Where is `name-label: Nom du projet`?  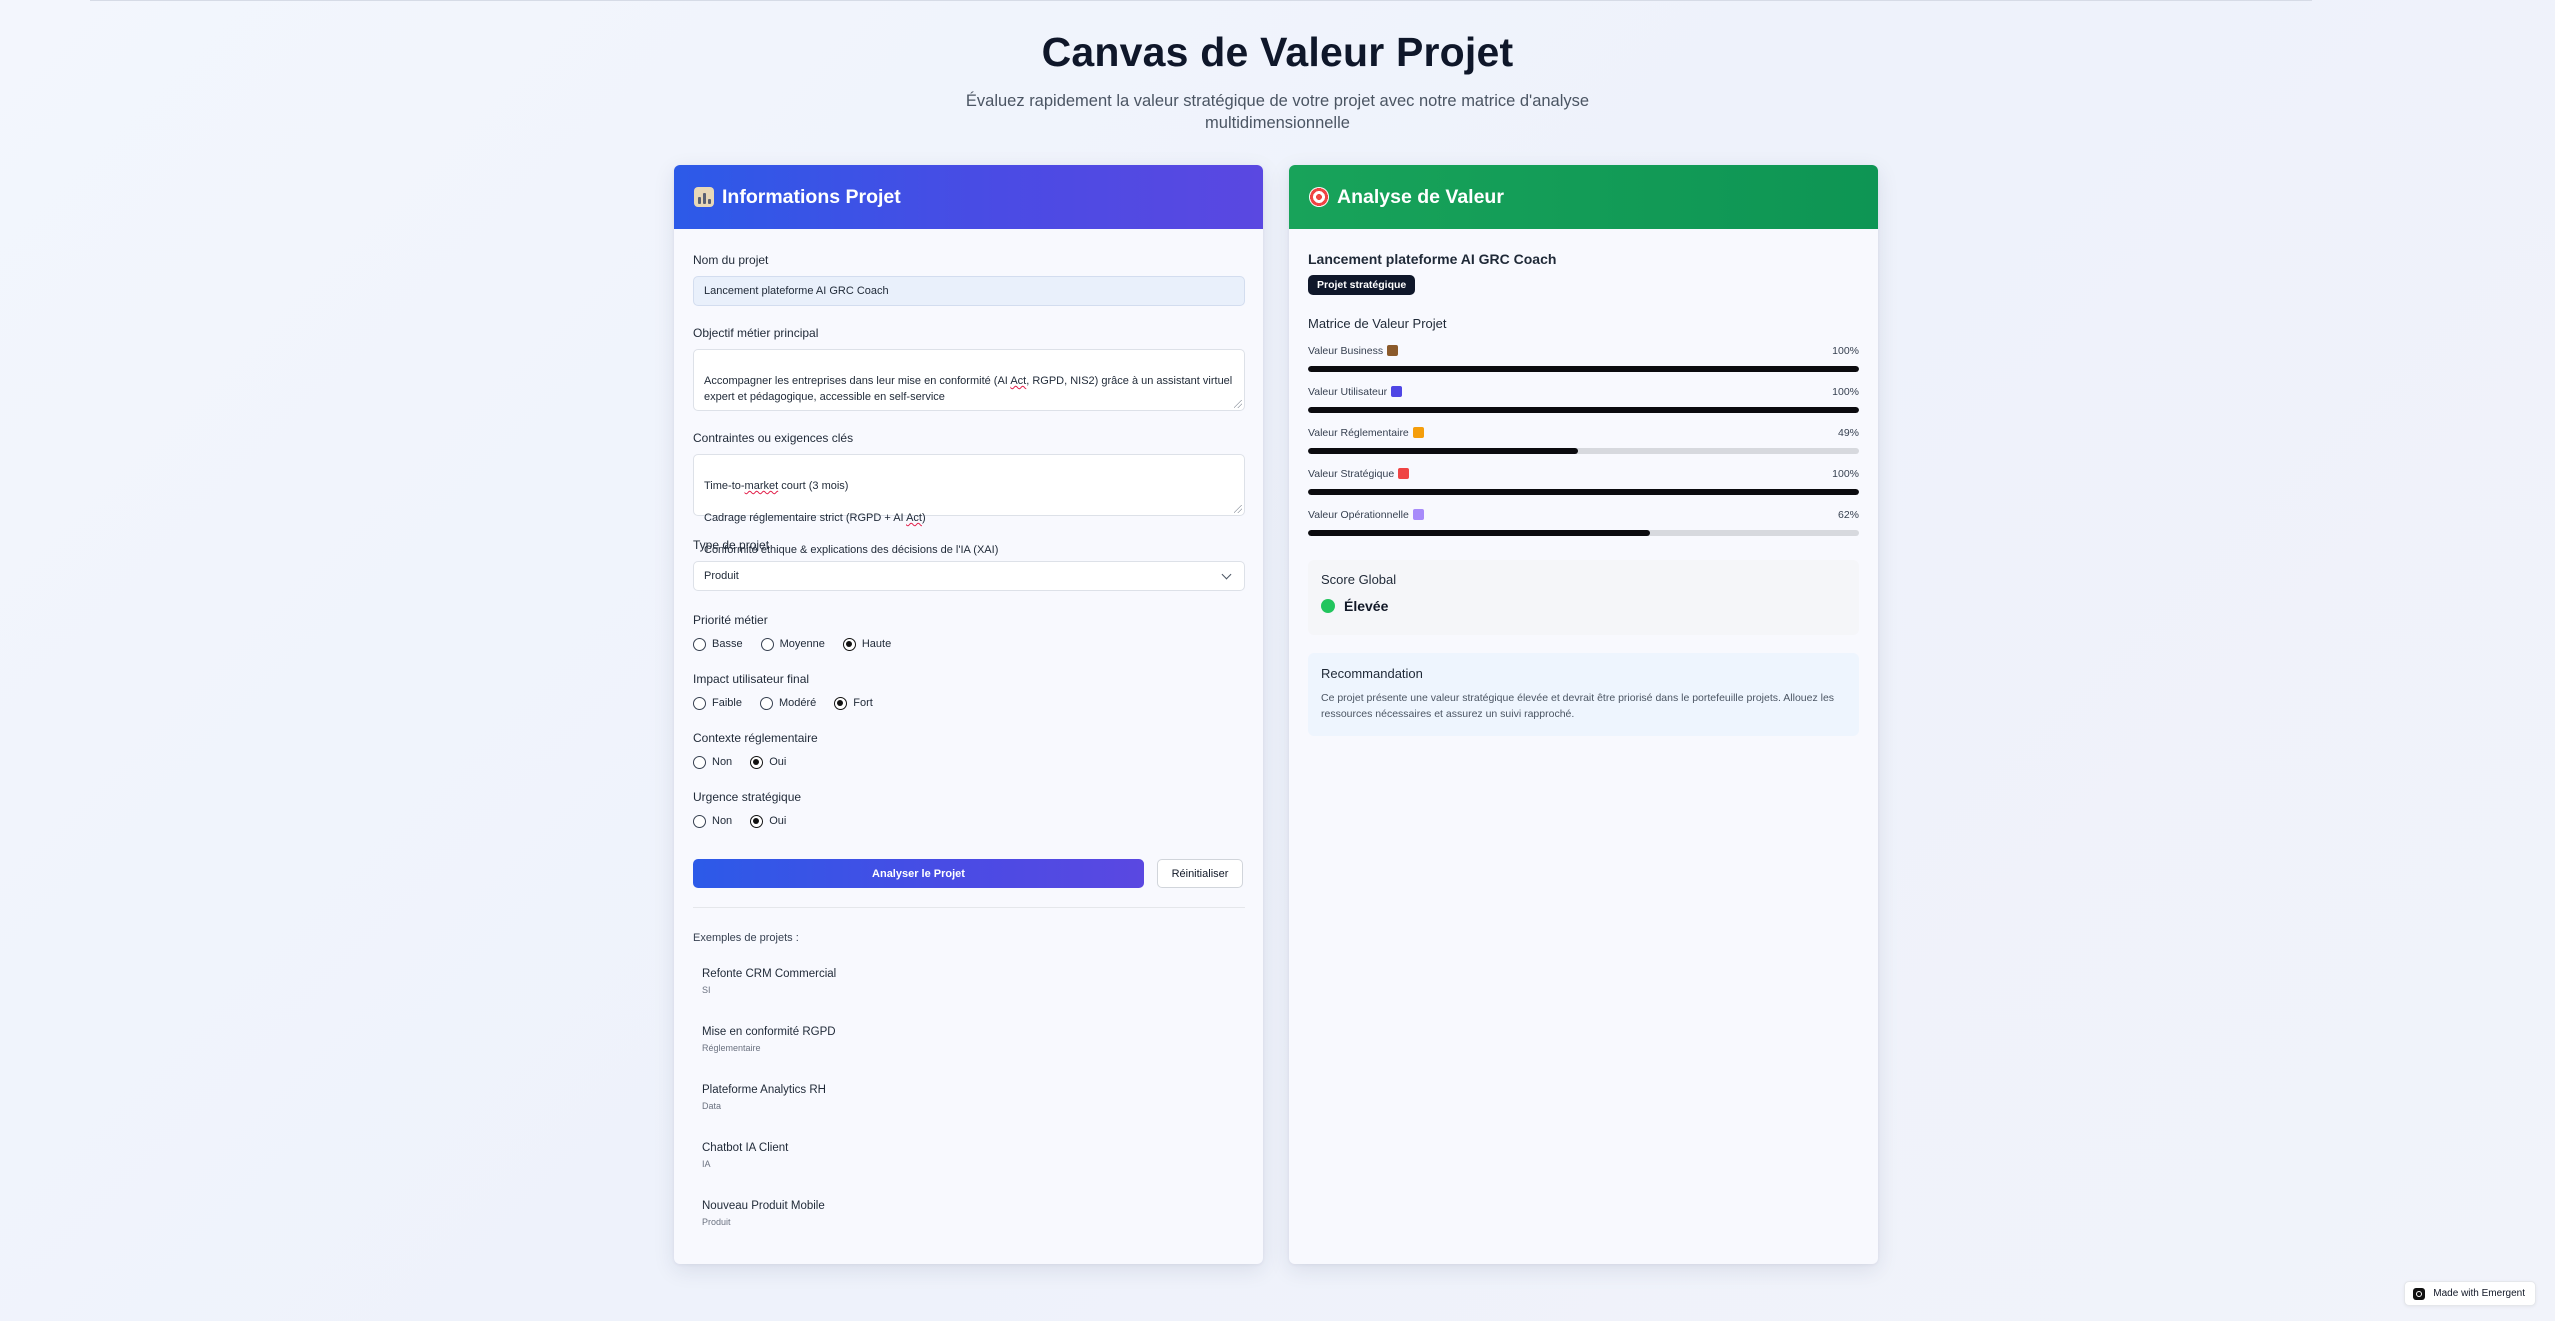 name-label: Nom du projet is located at coordinates (731, 260).